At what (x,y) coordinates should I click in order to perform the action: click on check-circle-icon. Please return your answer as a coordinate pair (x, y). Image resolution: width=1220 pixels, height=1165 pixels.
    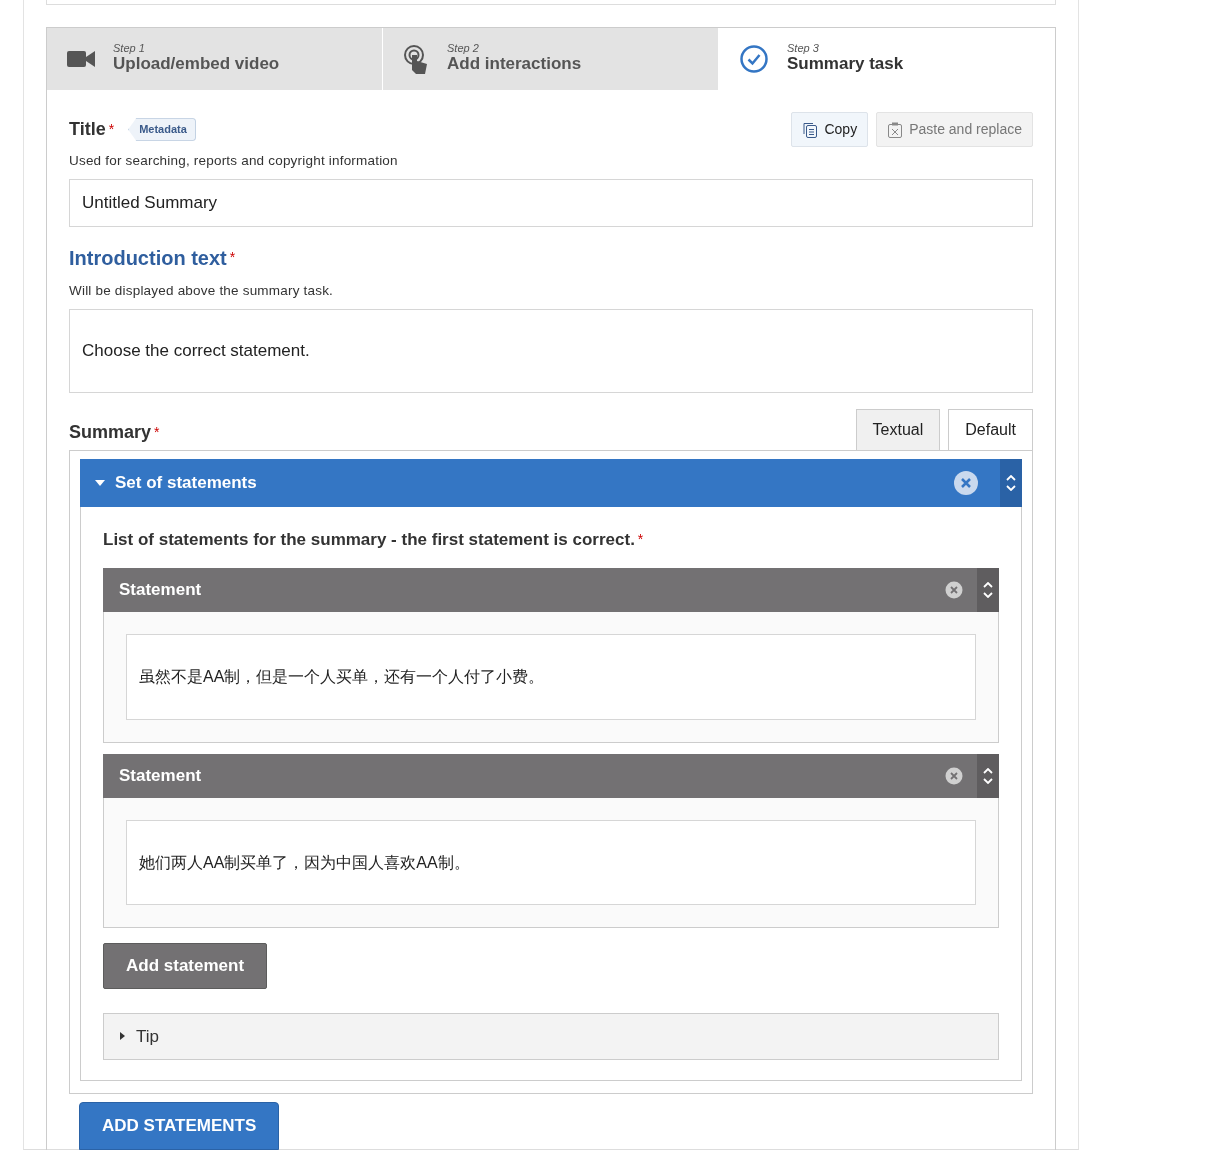
    Looking at the image, I should click on (754, 59).